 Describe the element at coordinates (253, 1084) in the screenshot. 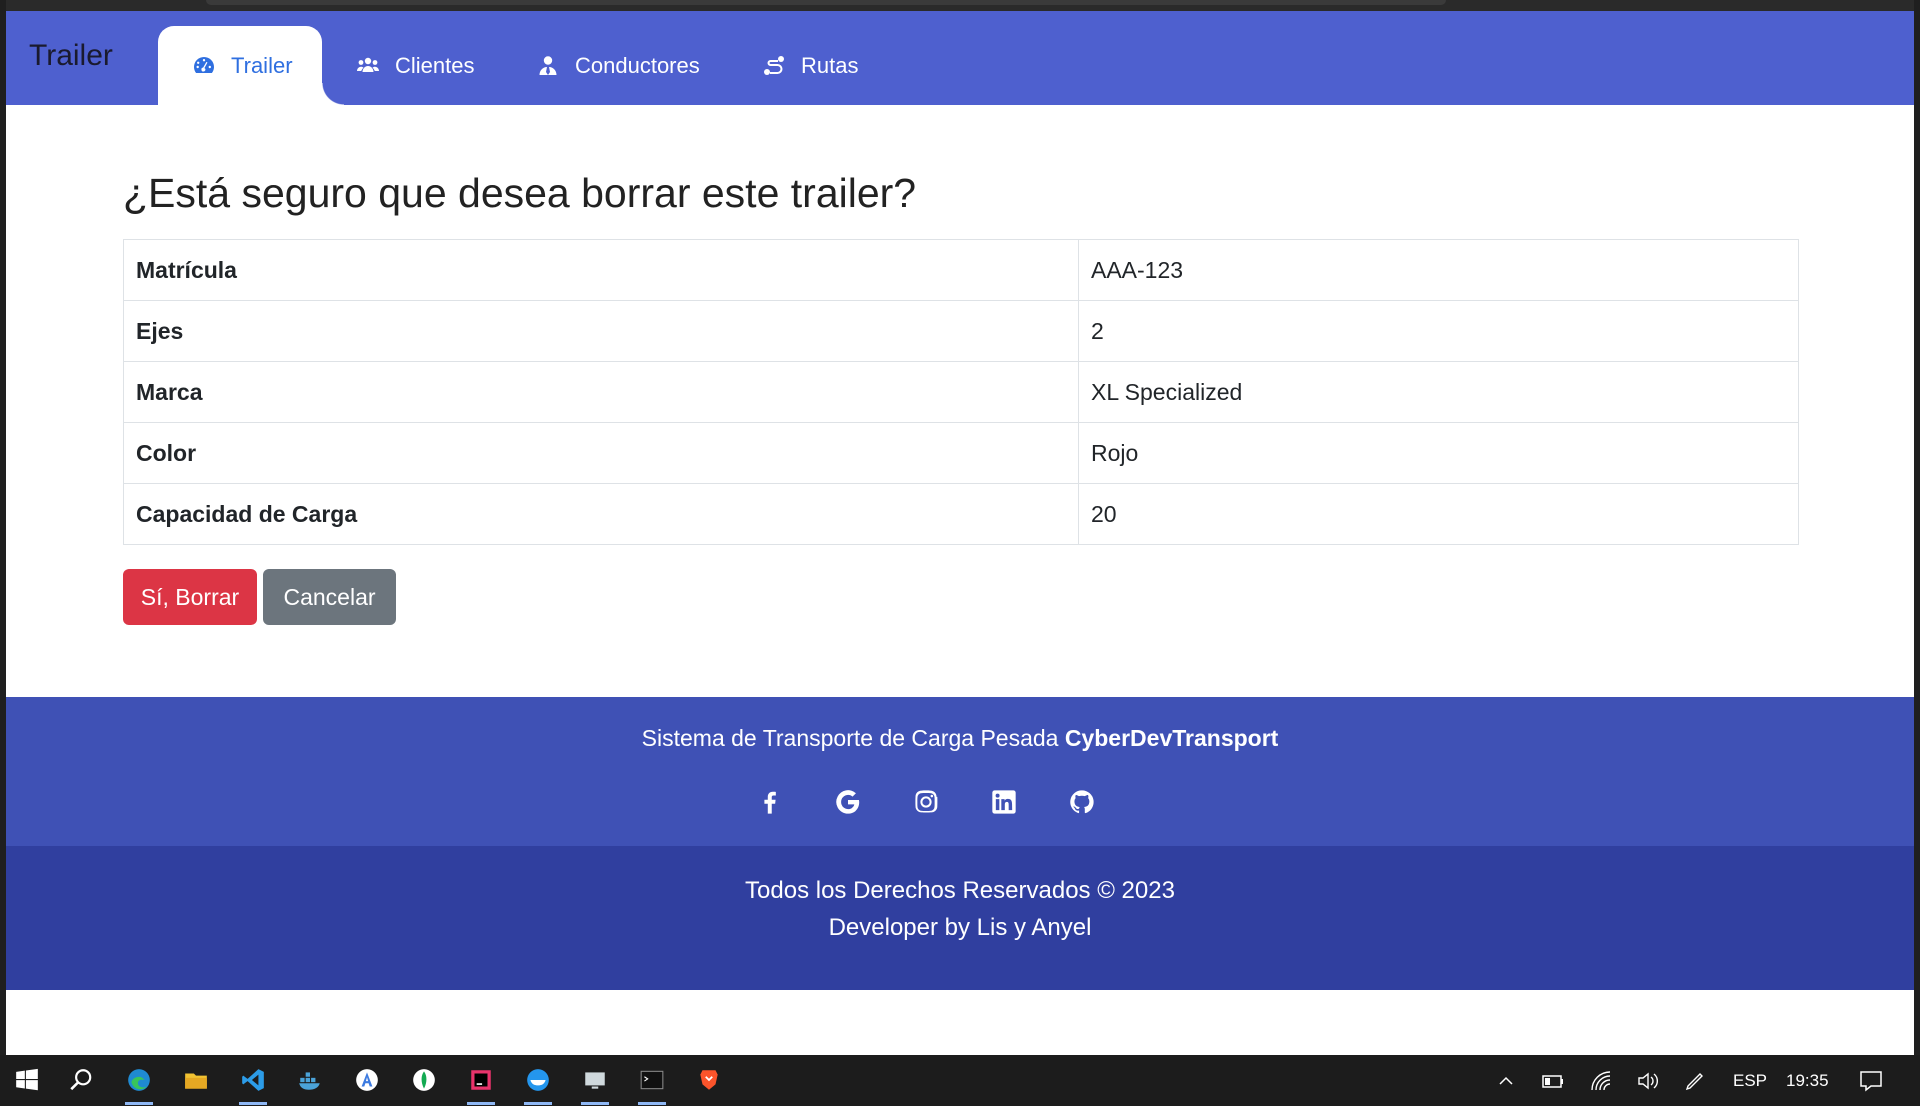

I see `vscode-icon` at that location.